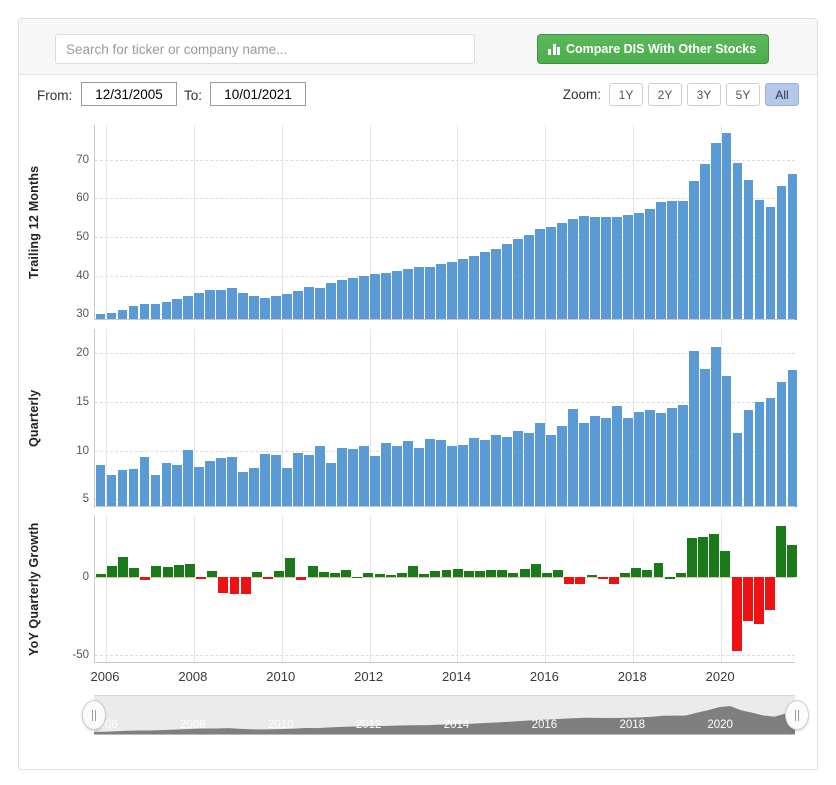 The width and height of the screenshot is (836, 785). I want to click on from-date-input, so click(129, 94).